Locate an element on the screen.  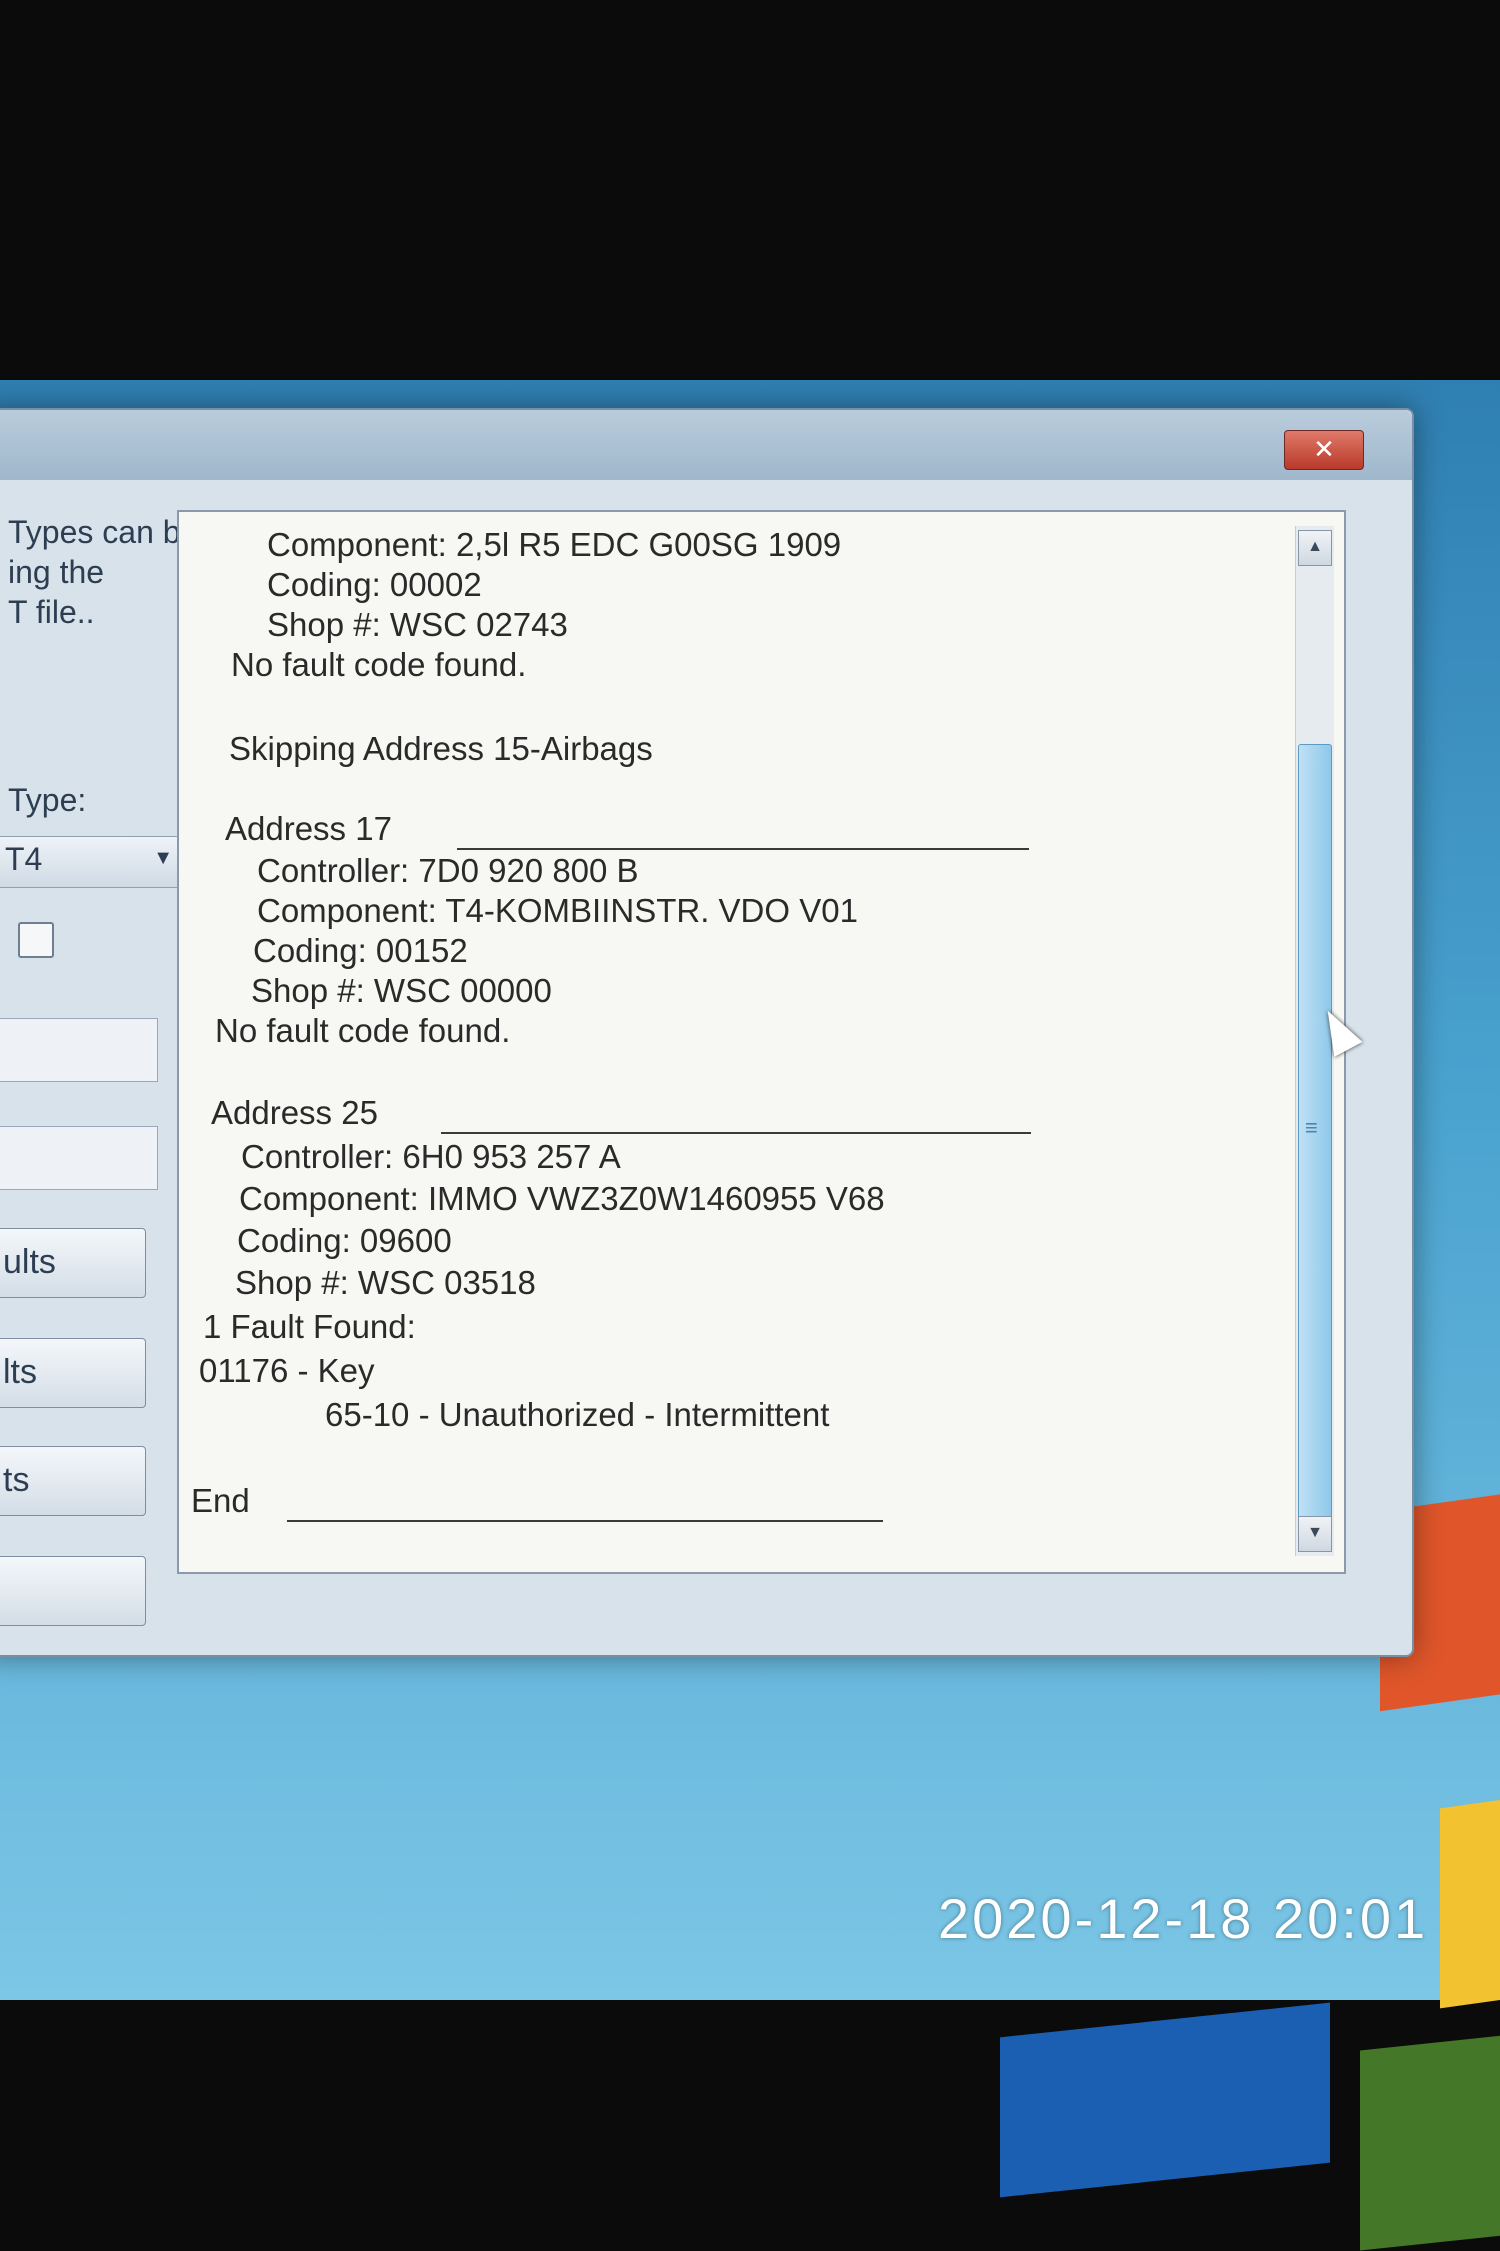
dropdown-arrow-icon: ▼ is located at coordinates (163, 858).